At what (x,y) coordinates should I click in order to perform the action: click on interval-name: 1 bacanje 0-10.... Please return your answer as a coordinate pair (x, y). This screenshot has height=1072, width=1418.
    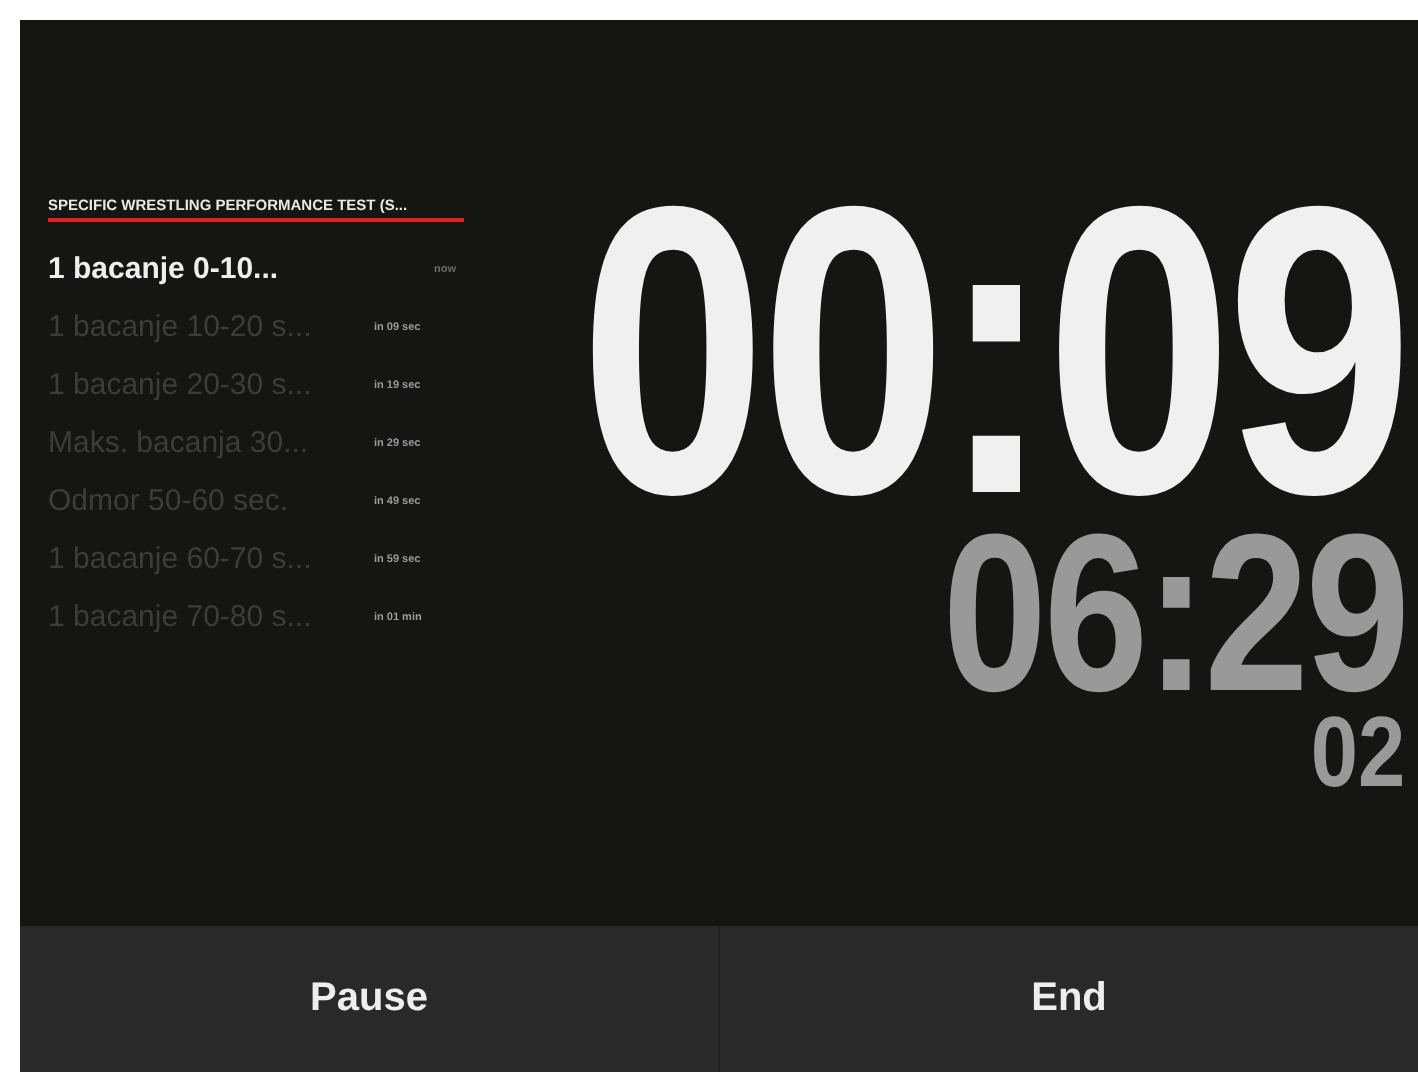
    Looking at the image, I should click on (164, 269).